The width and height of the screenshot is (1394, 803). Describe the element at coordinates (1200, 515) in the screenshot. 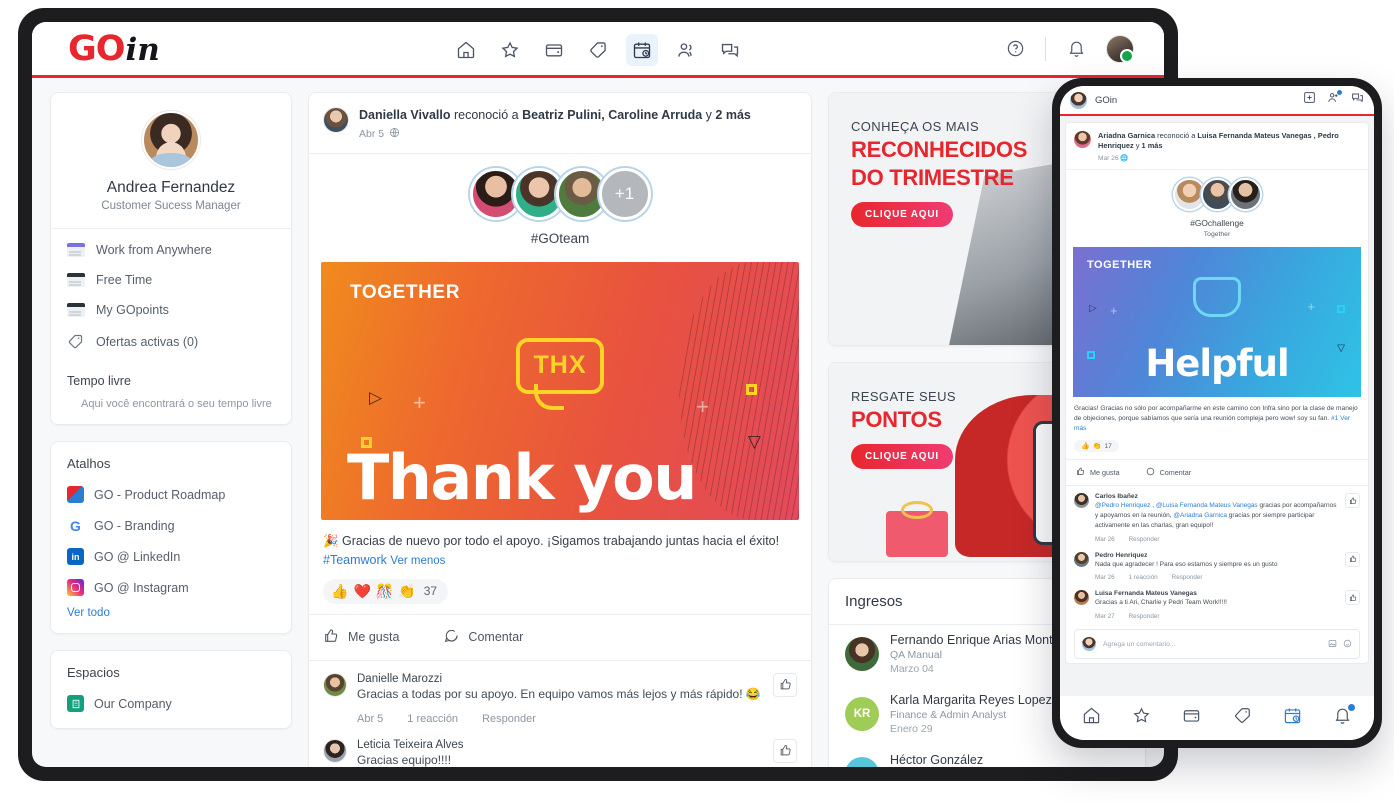

I see `mention-3: @Ariadna Garnica` at that location.